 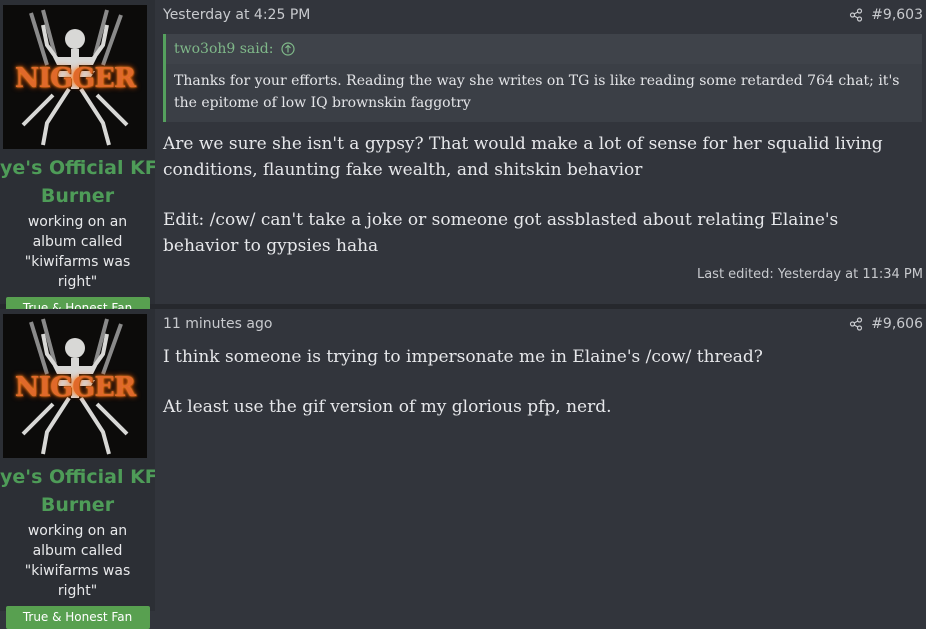 What do you see at coordinates (217, 324) in the screenshot?
I see `post-date: 11 minutes ago` at bounding box center [217, 324].